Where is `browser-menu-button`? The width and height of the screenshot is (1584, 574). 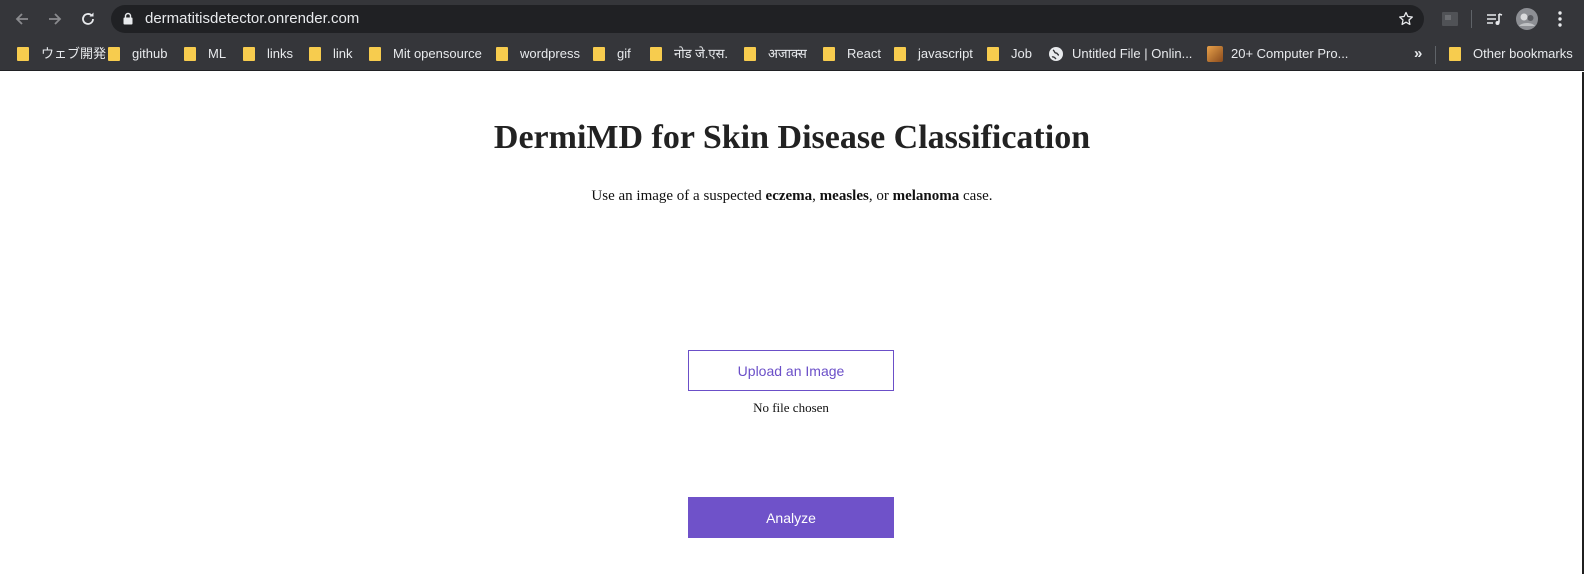 browser-menu-button is located at coordinates (1560, 19).